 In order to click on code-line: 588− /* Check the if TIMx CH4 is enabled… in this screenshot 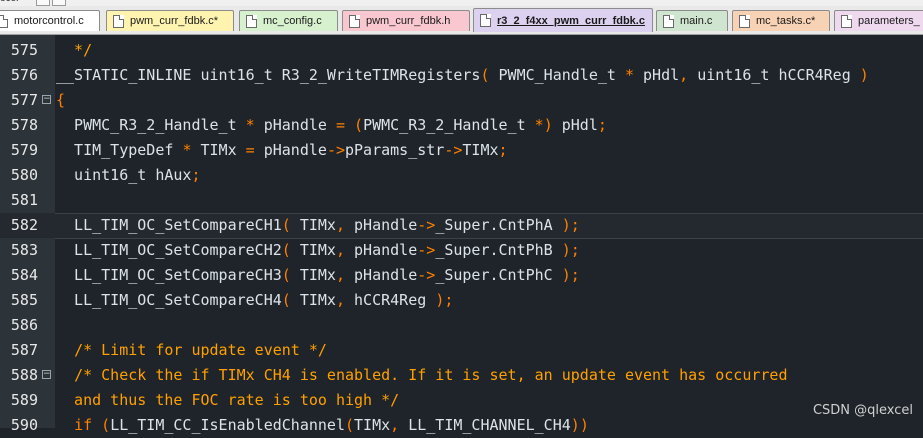, I will do `click(461, 375)`.